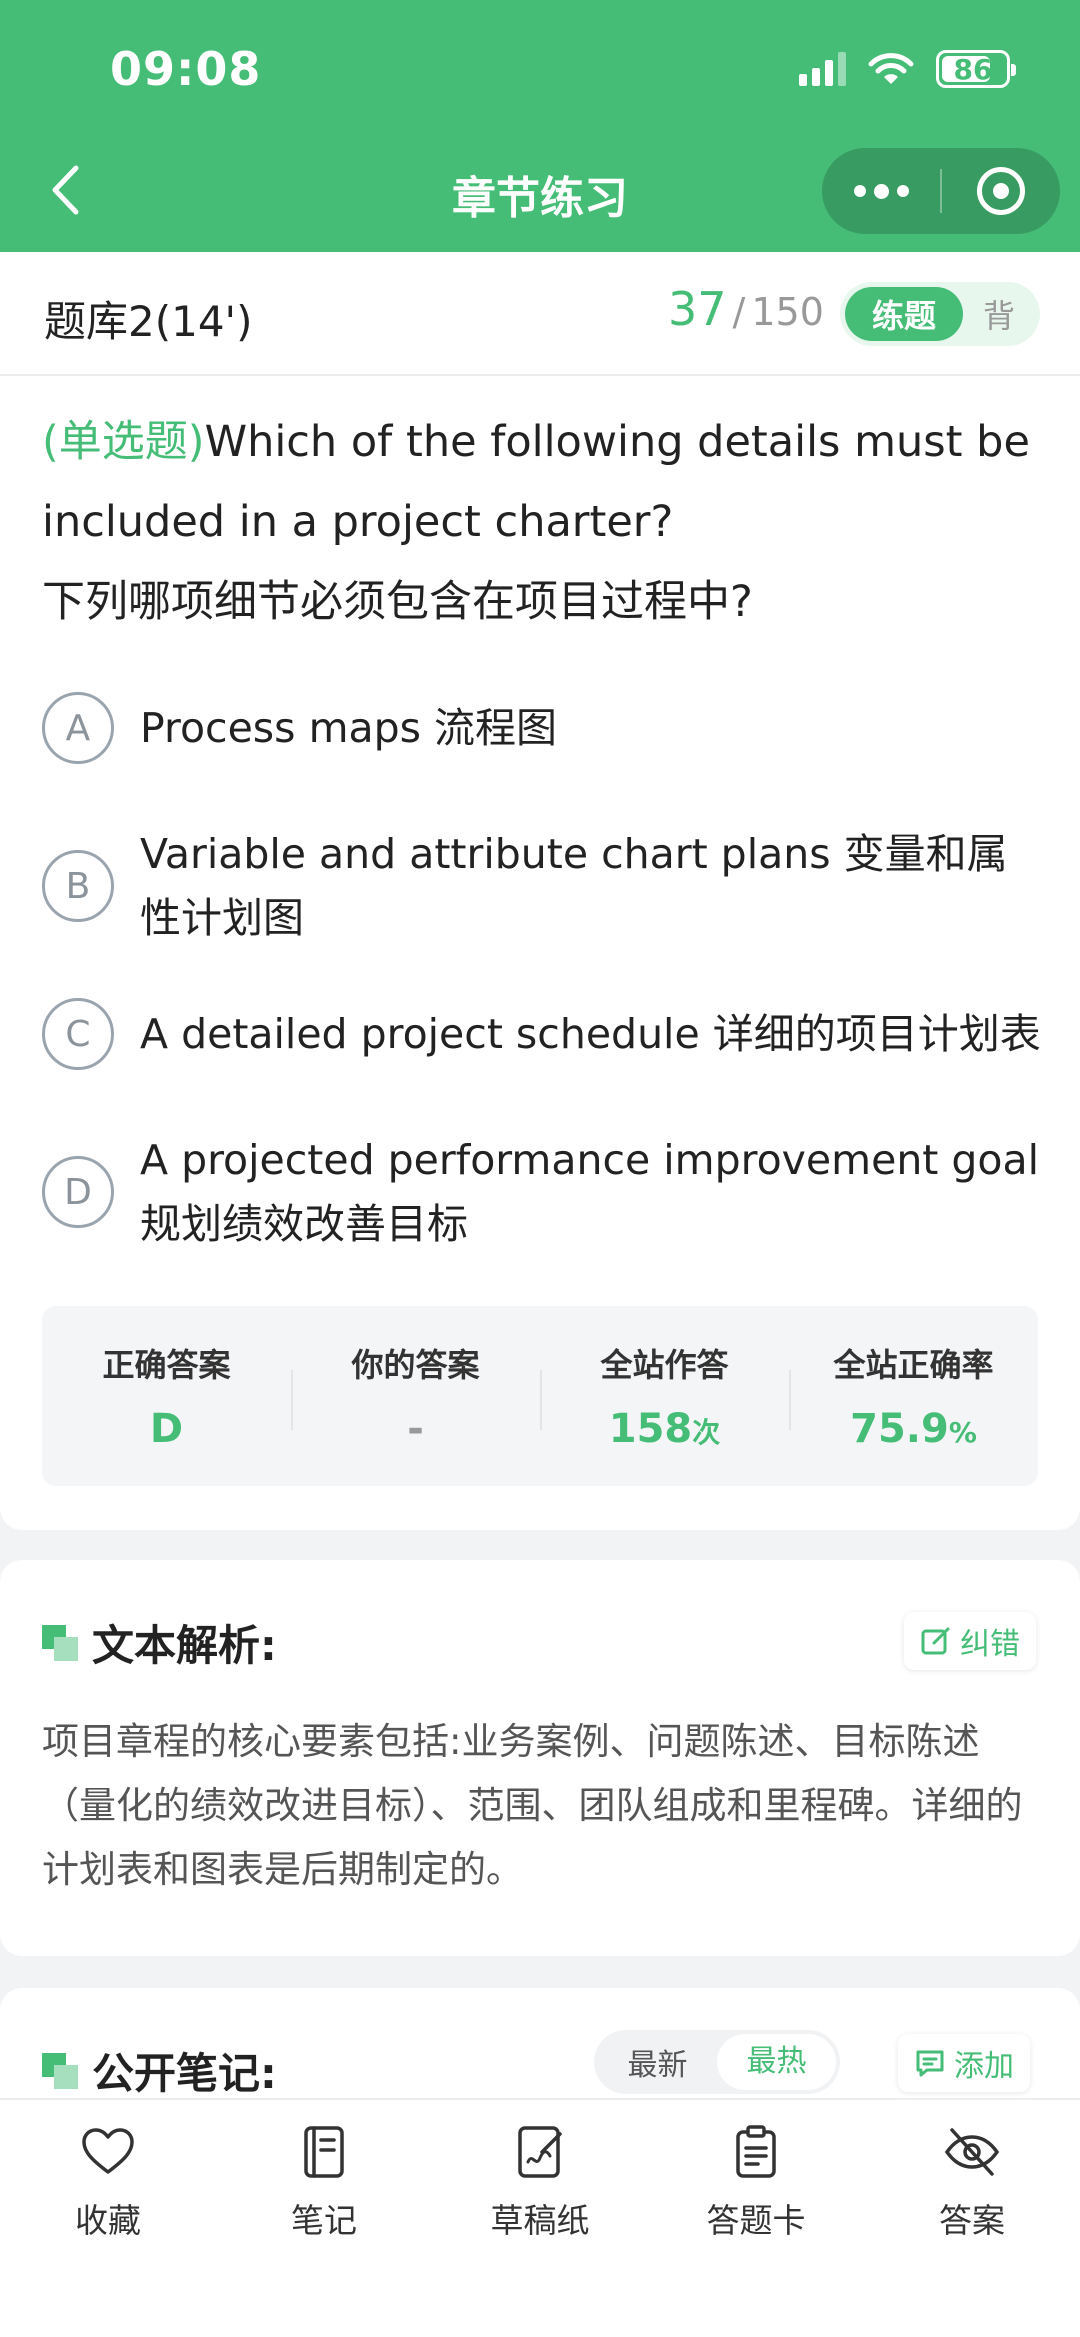  What do you see at coordinates (904, 314) in the screenshot?
I see `mode-practice: 练题` at bounding box center [904, 314].